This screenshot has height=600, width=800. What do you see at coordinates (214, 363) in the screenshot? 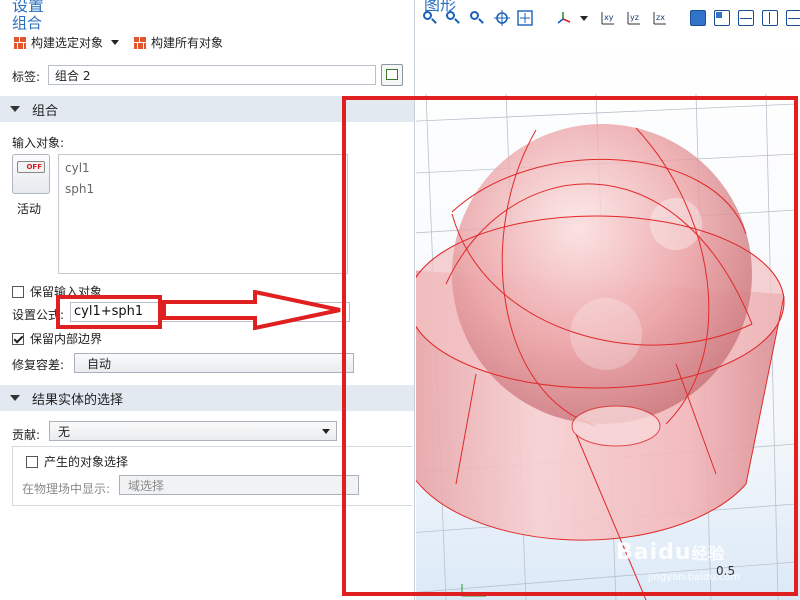
I see `repair-tolerance-select: 自动` at bounding box center [214, 363].